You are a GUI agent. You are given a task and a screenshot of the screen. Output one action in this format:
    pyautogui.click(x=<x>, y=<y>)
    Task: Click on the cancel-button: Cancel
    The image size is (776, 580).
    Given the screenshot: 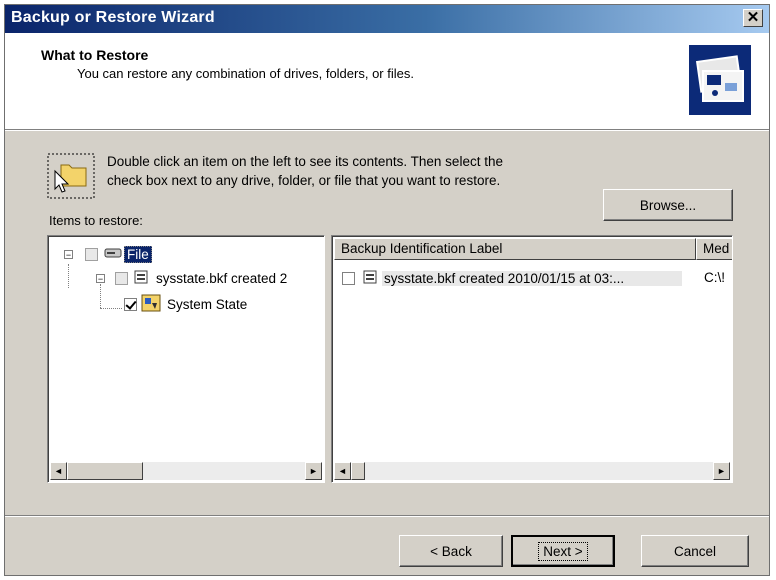 What is the action you would take?
    pyautogui.click(x=695, y=551)
    